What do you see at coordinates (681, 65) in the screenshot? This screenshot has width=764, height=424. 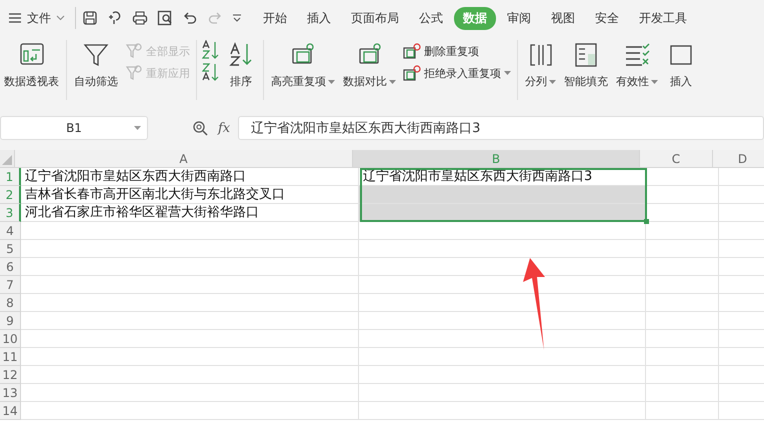 I see `ribbon-button: 插入` at bounding box center [681, 65].